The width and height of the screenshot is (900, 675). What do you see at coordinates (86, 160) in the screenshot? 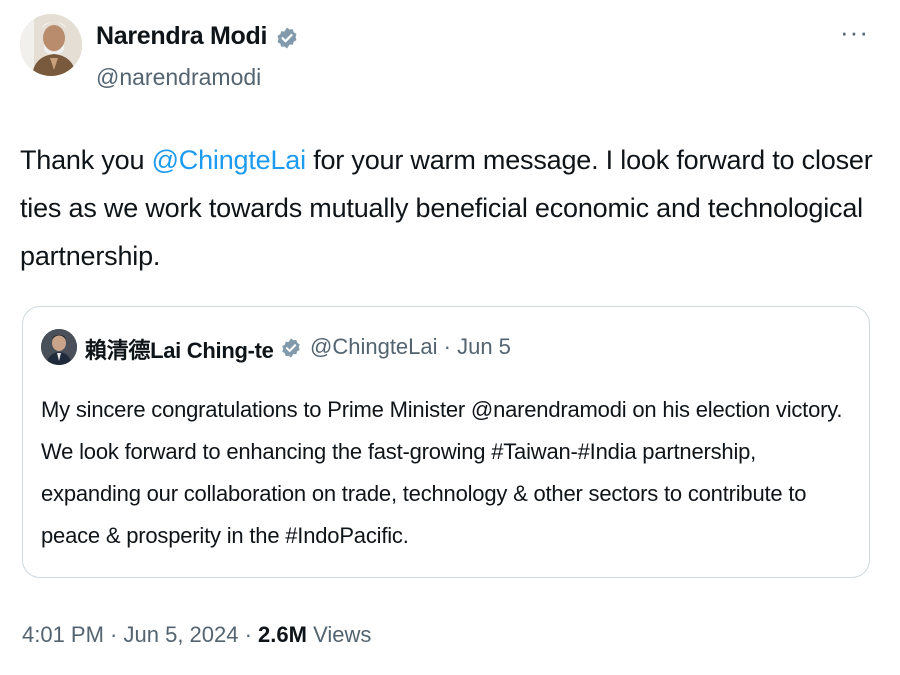
I see `tweet-text-start: Thank you` at bounding box center [86, 160].